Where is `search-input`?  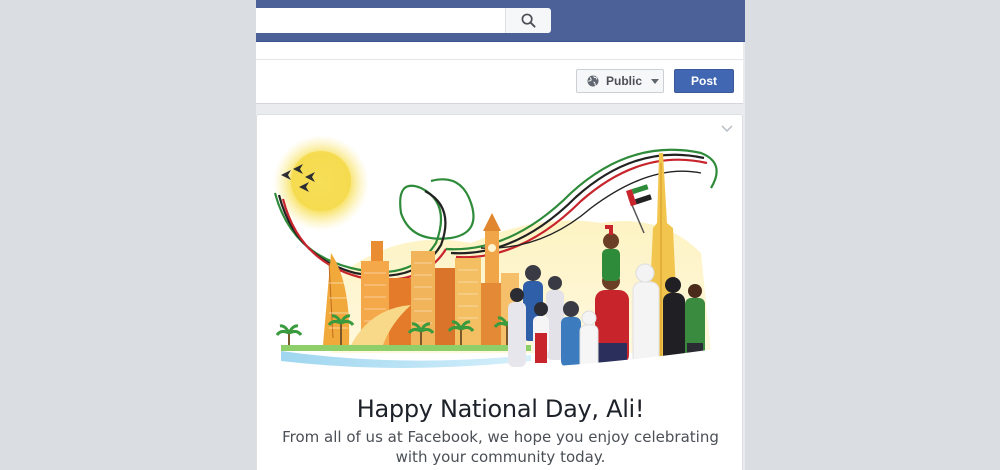 search-input is located at coordinates (380, 20).